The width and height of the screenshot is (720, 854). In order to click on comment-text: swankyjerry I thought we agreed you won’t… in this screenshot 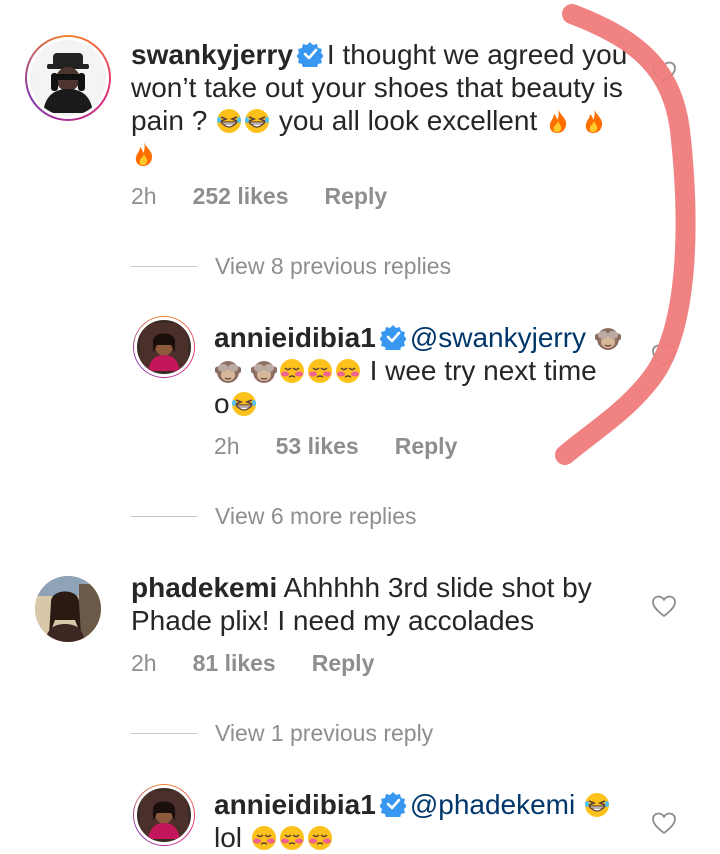, I will do `click(391, 104)`.